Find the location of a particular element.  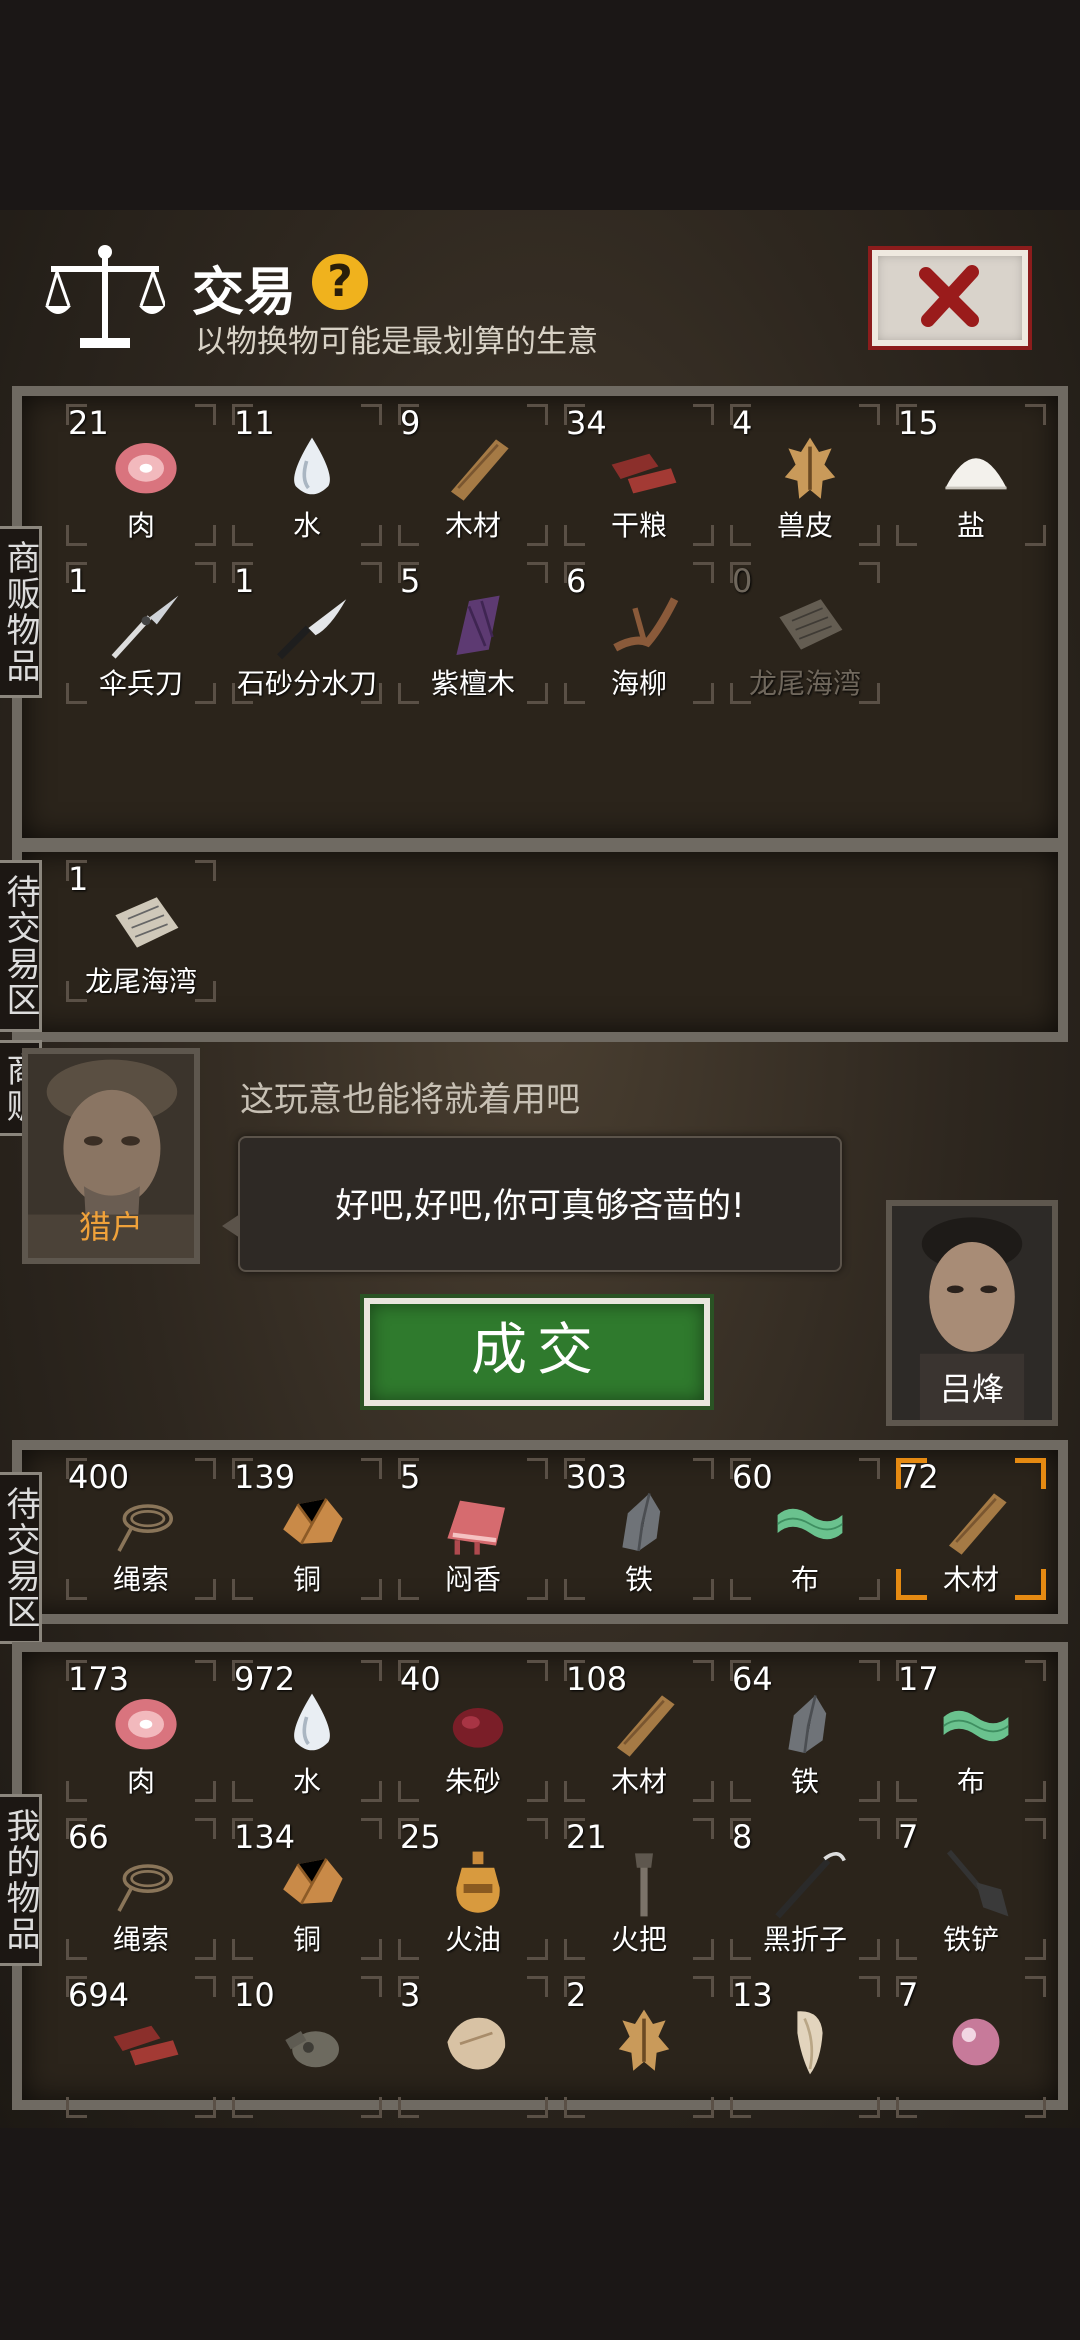

item-quantity: 5 is located at coordinates (410, 1477).